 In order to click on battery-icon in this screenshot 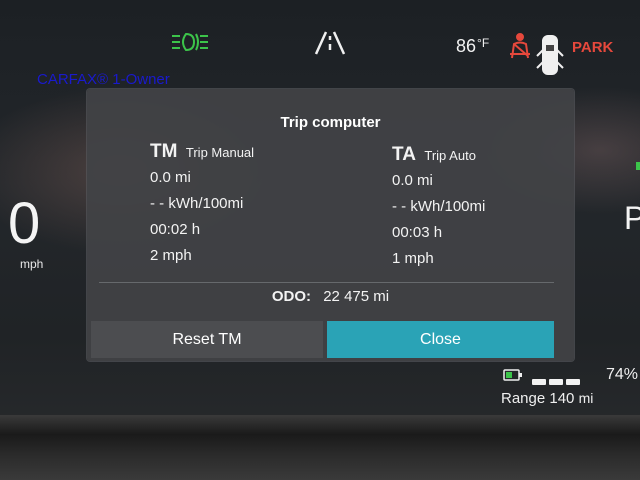, I will do `click(512, 375)`.